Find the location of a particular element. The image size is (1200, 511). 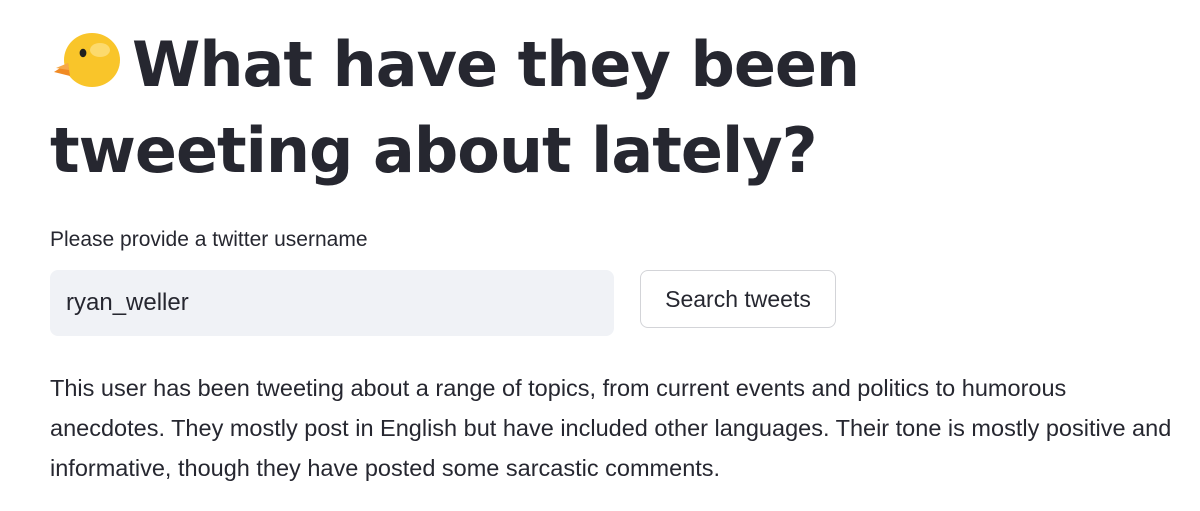

username-input is located at coordinates (332, 303).